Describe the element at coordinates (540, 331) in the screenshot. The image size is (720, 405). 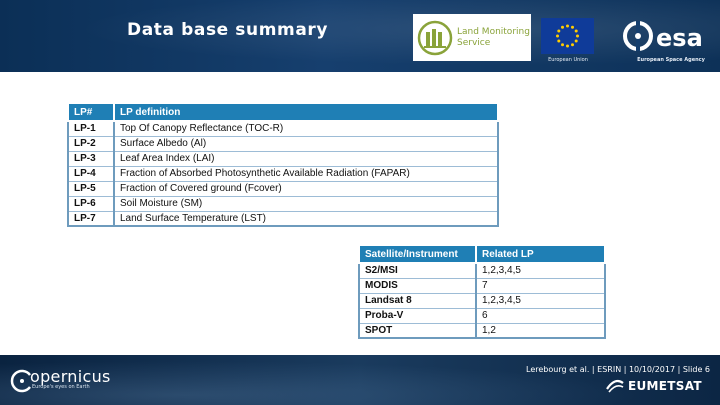
I see `related-lp-cell: 1,2` at that location.